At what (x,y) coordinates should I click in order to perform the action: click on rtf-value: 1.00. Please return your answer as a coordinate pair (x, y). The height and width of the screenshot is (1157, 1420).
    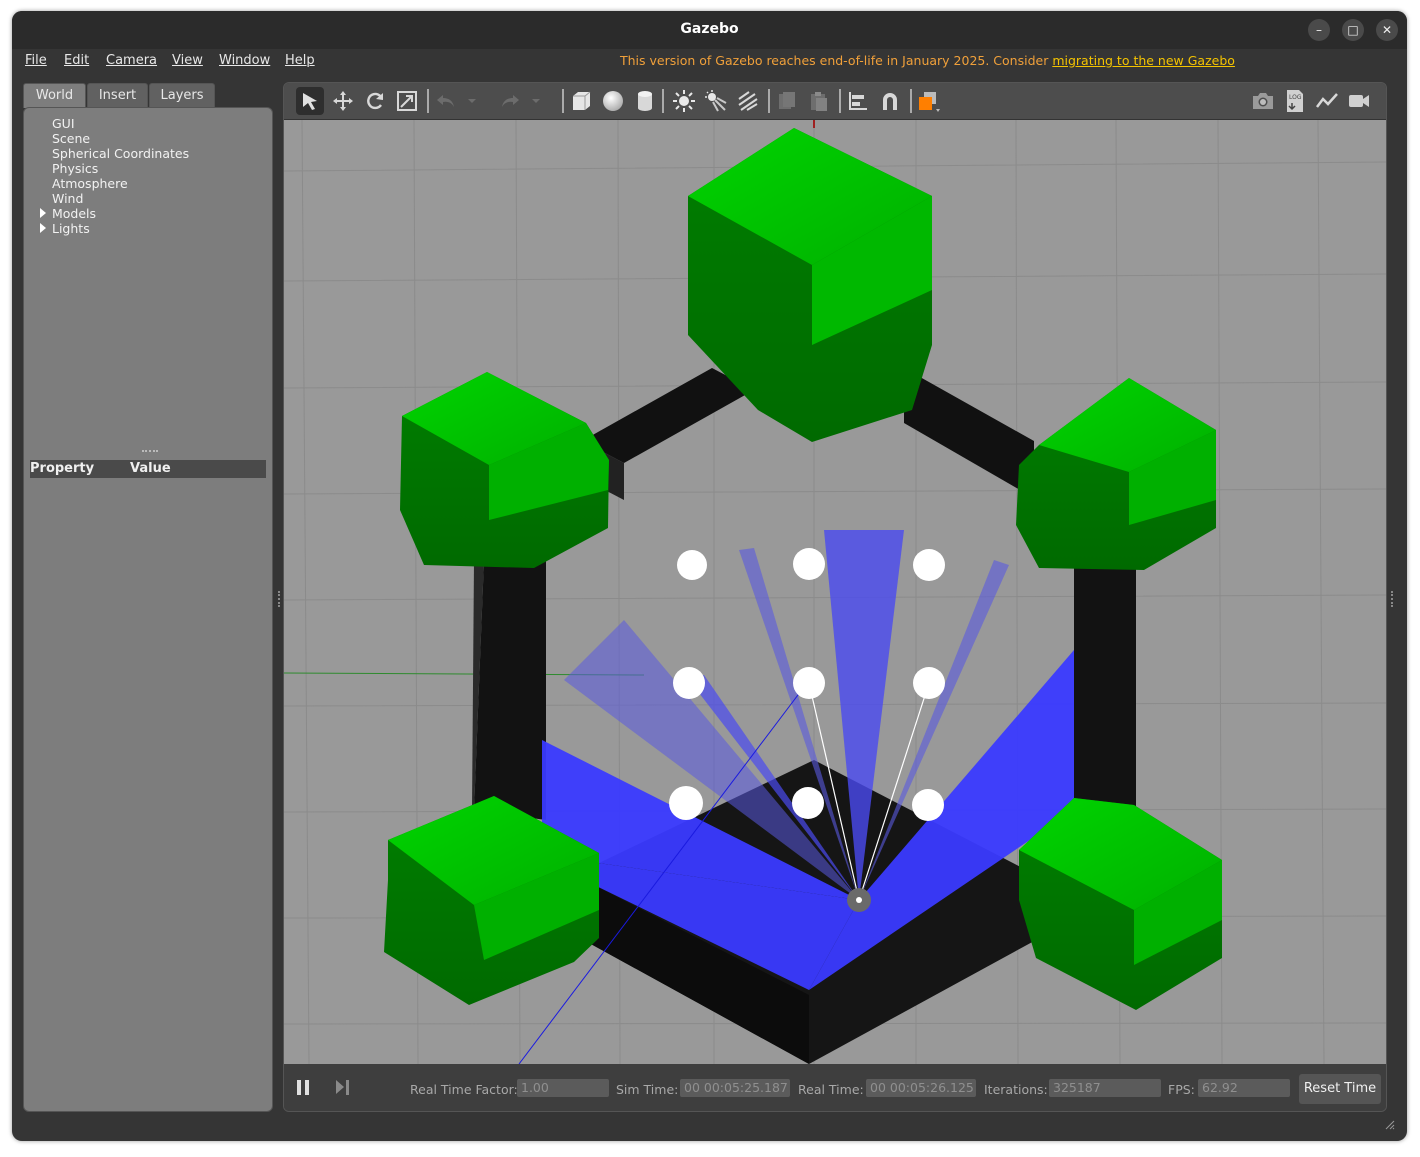
    Looking at the image, I should click on (563, 1088).